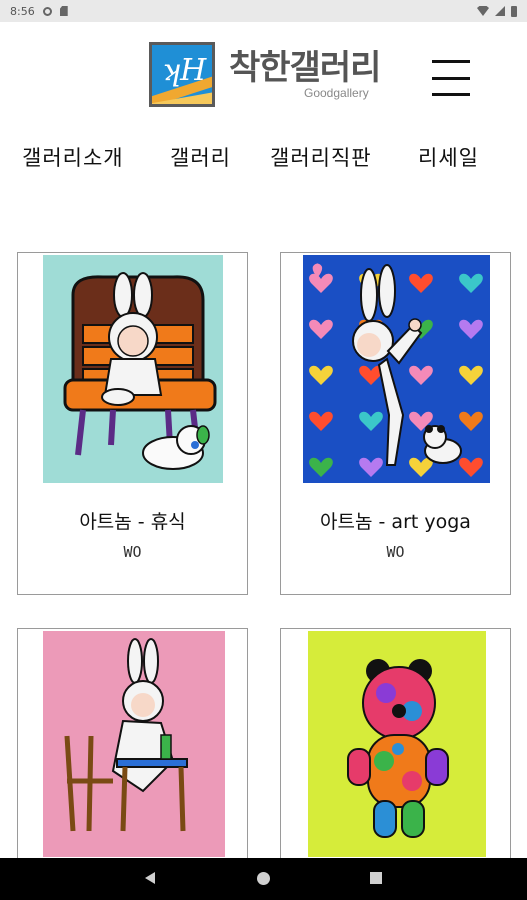  I want to click on battery-icon, so click(514, 11).